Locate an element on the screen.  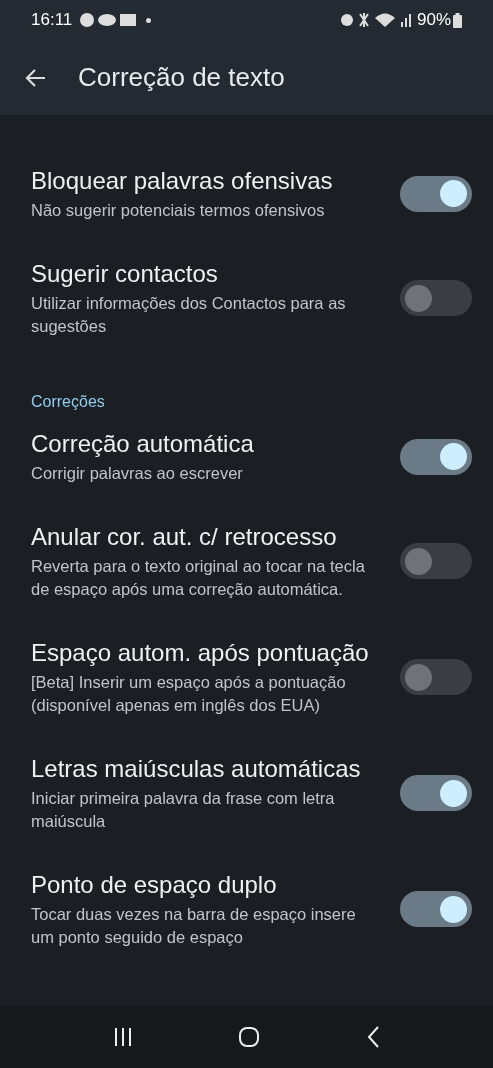
setting-summary: Tocar duas vezes na barra de espaço insere um ponto seguido de espaço is located at coordinates (194, 926).